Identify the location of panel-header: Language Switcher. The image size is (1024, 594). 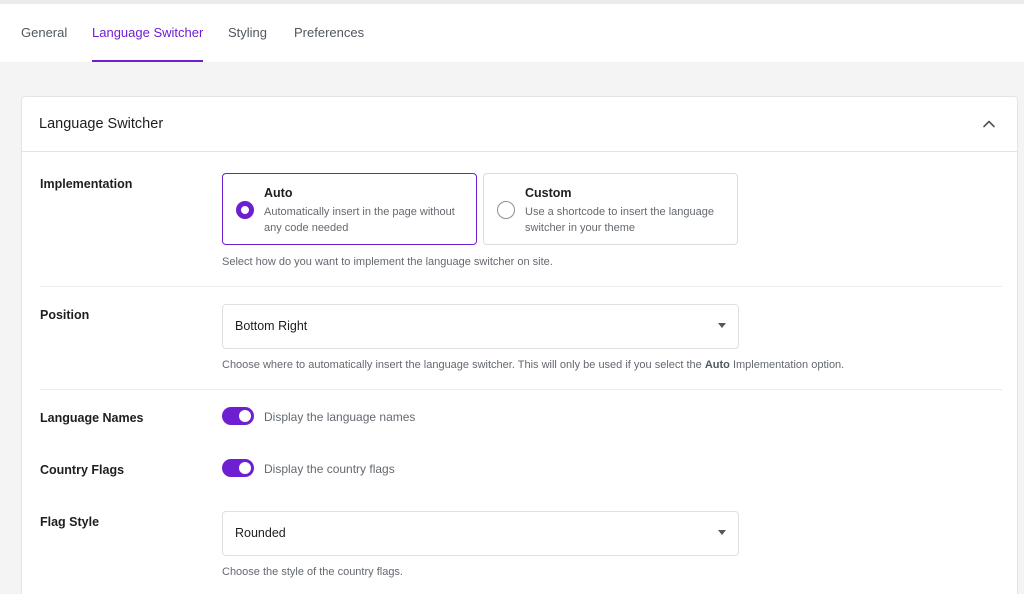
(519, 124).